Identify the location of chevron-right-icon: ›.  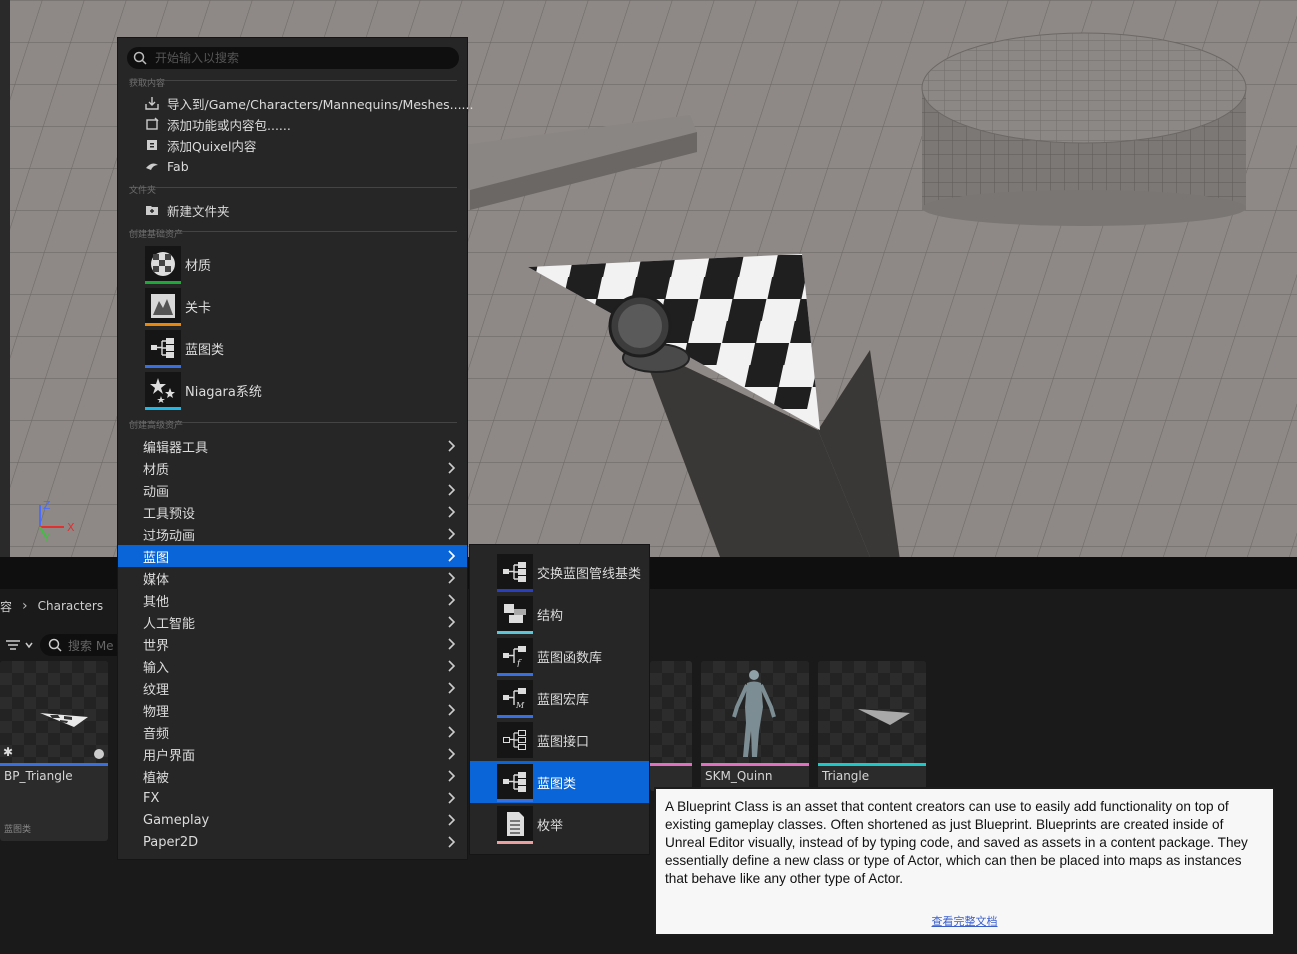
(25, 606).